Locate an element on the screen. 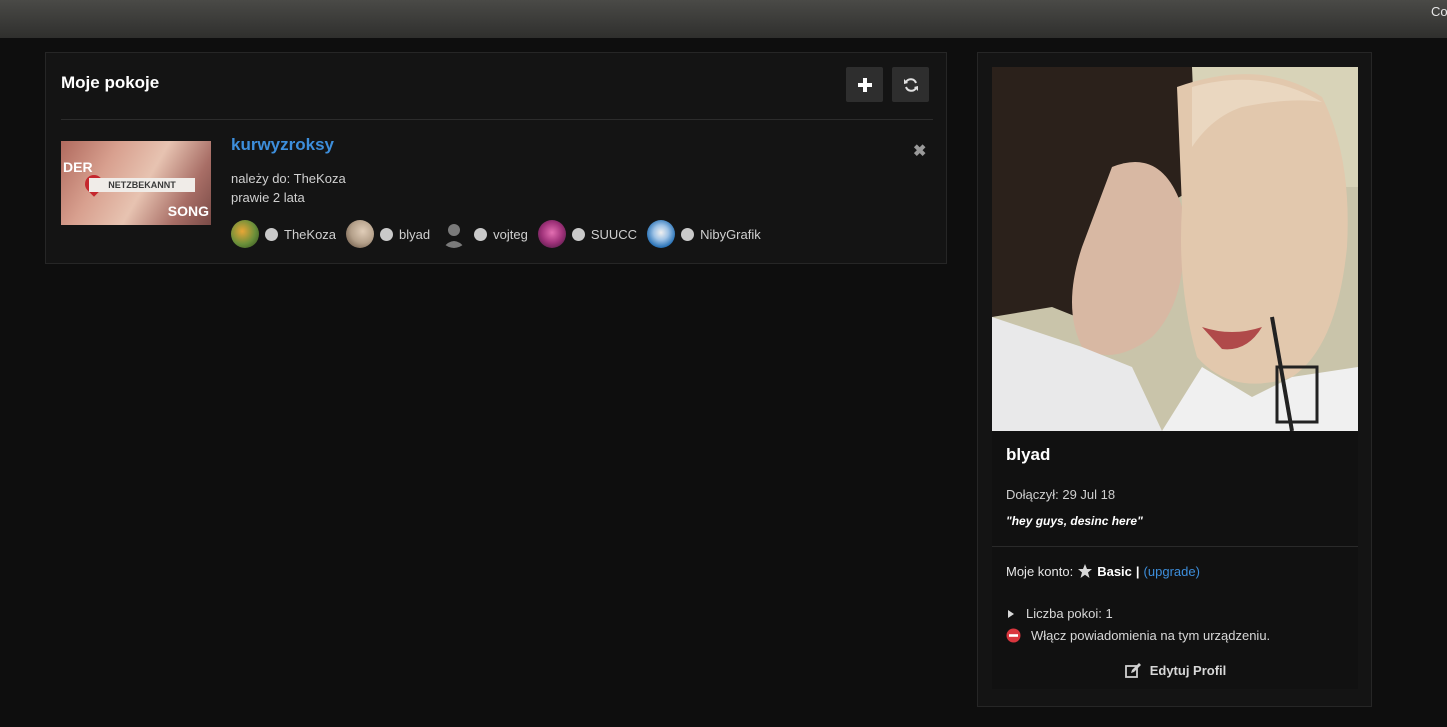 This screenshot has width=1447, height=727. member-name: NibyGrafik is located at coordinates (730, 234).